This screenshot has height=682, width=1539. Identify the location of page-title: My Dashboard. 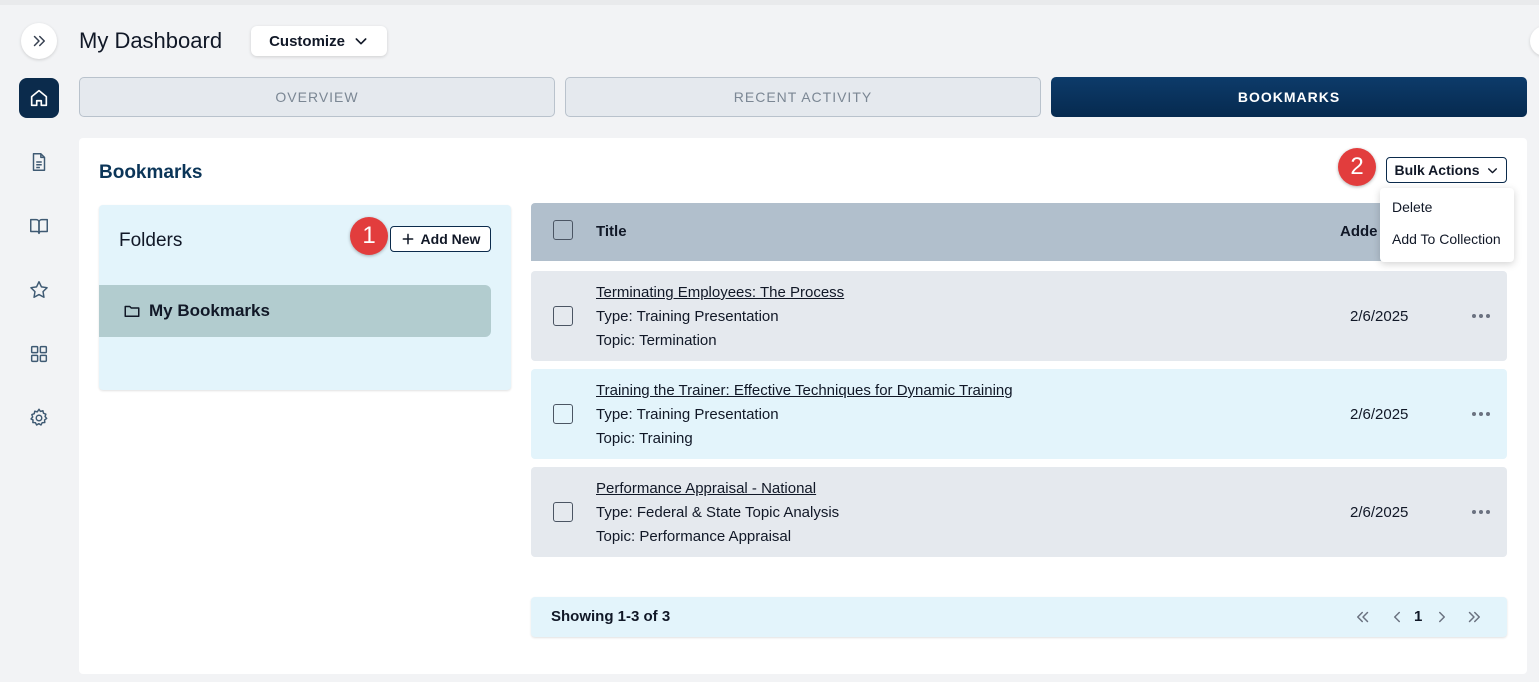
(151, 40).